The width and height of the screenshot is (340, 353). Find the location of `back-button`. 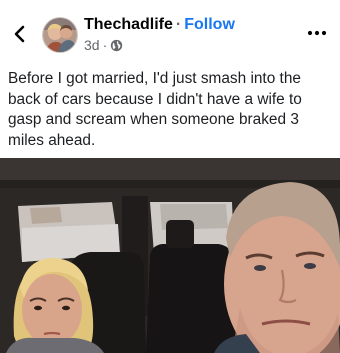

back-button is located at coordinates (20, 34).